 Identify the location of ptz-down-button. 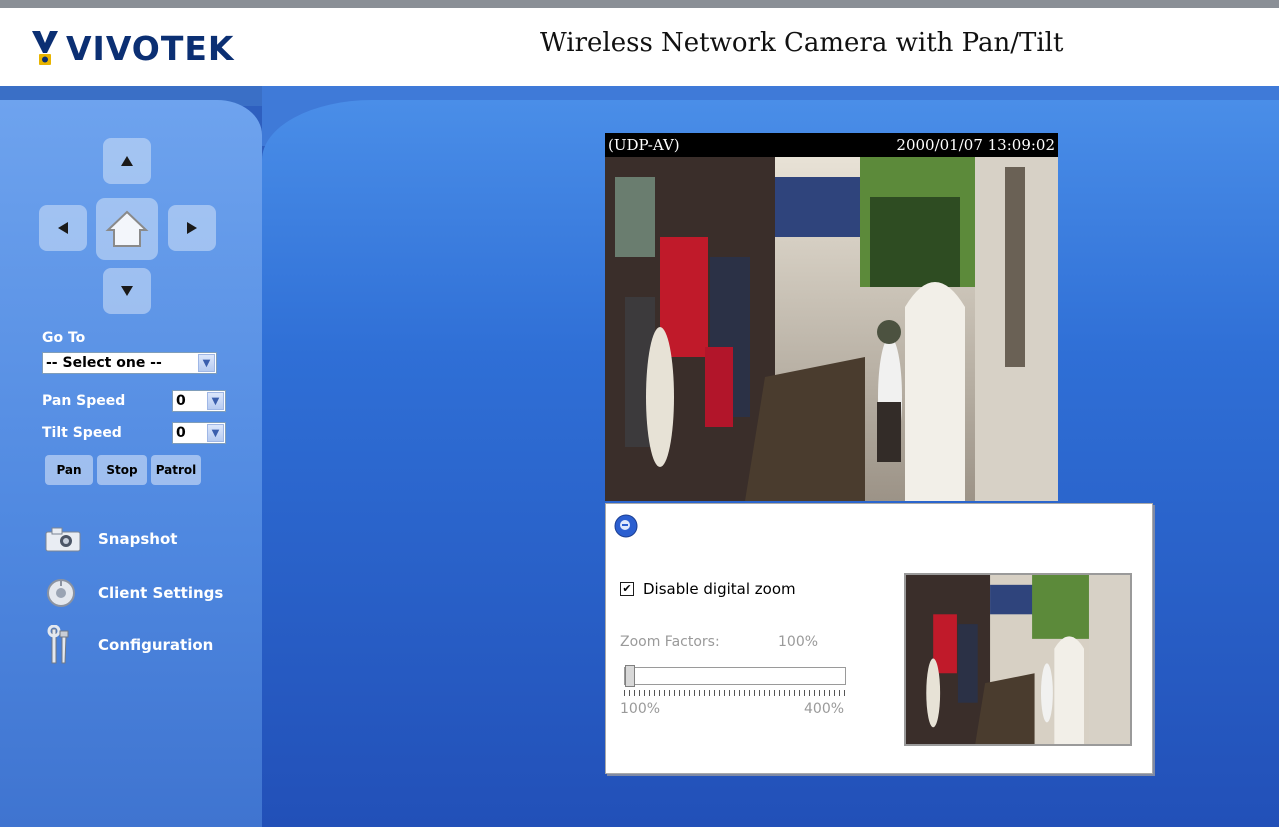
(127, 291).